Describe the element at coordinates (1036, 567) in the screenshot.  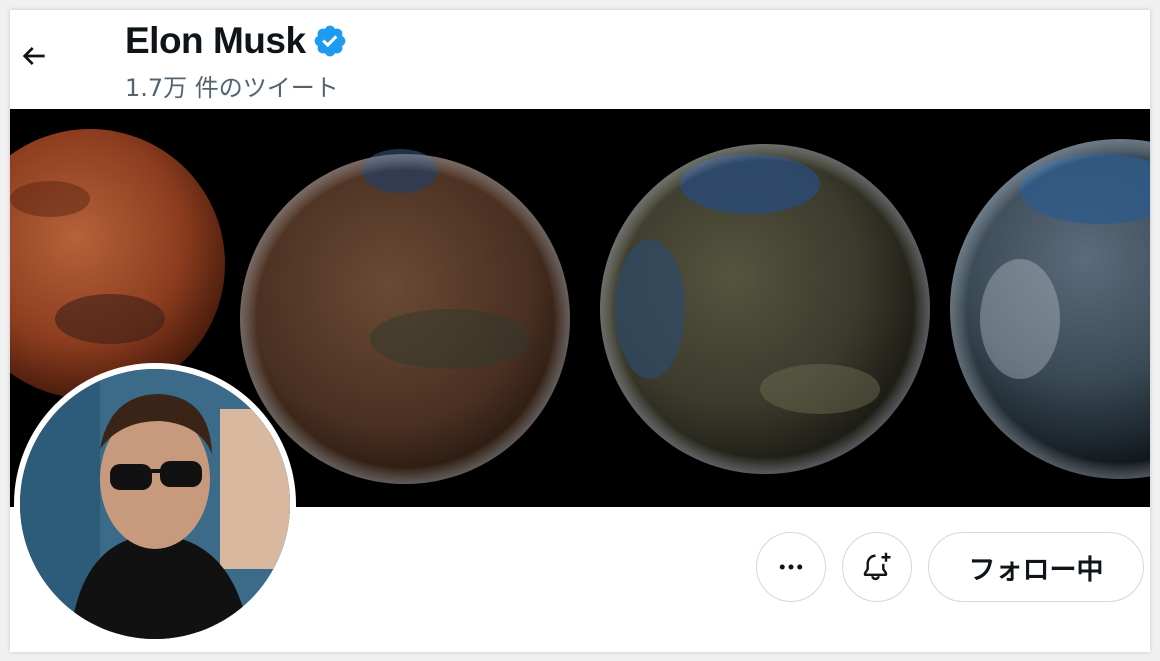
I see `following-button: フォロー中` at that location.